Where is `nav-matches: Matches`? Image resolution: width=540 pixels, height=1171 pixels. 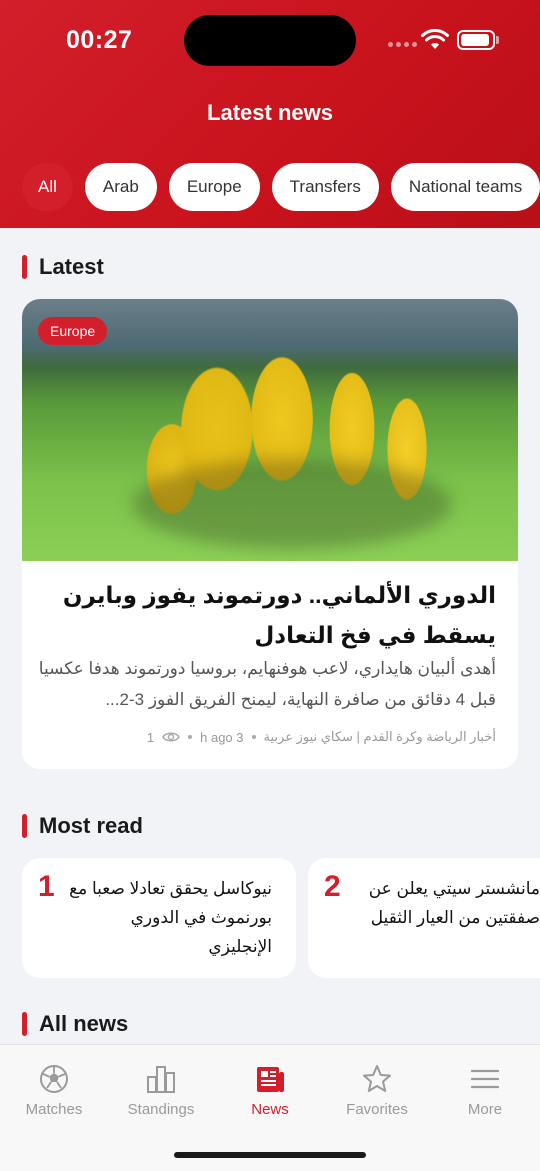 nav-matches: Matches is located at coordinates (54, 1090).